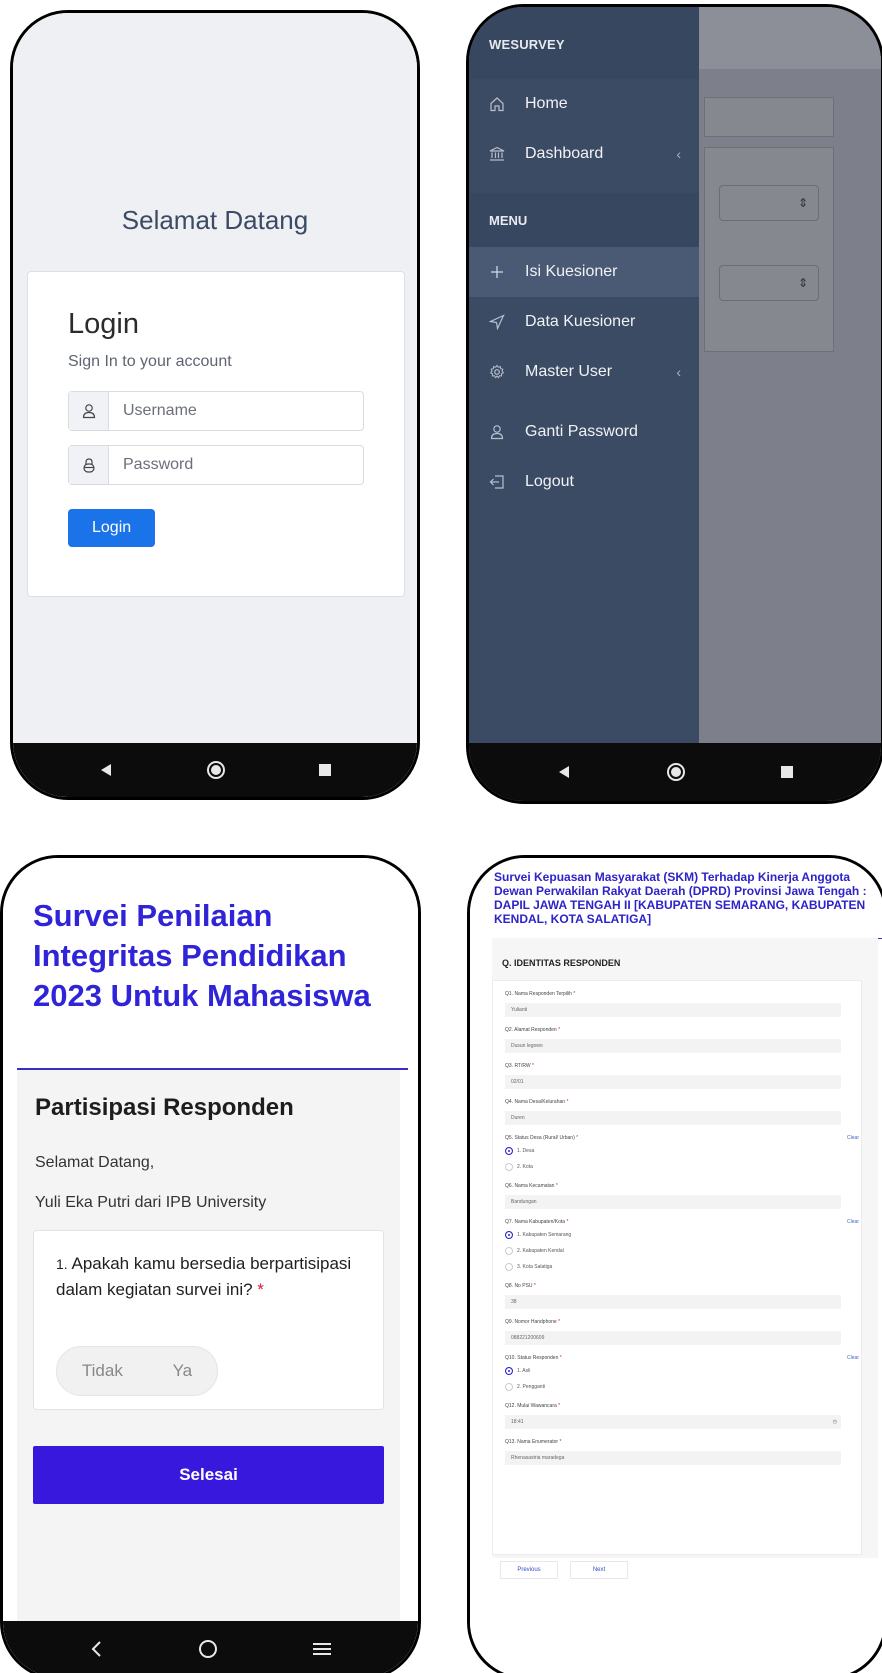 The width and height of the screenshot is (882, 1673). I want to click on q10-option-2: 2. Pengganti, so click(525, 1387).